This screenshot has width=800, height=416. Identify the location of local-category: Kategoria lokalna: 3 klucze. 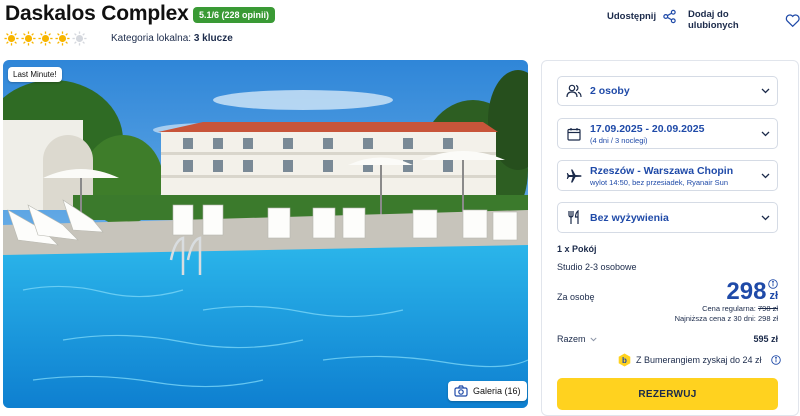
(172, 38).